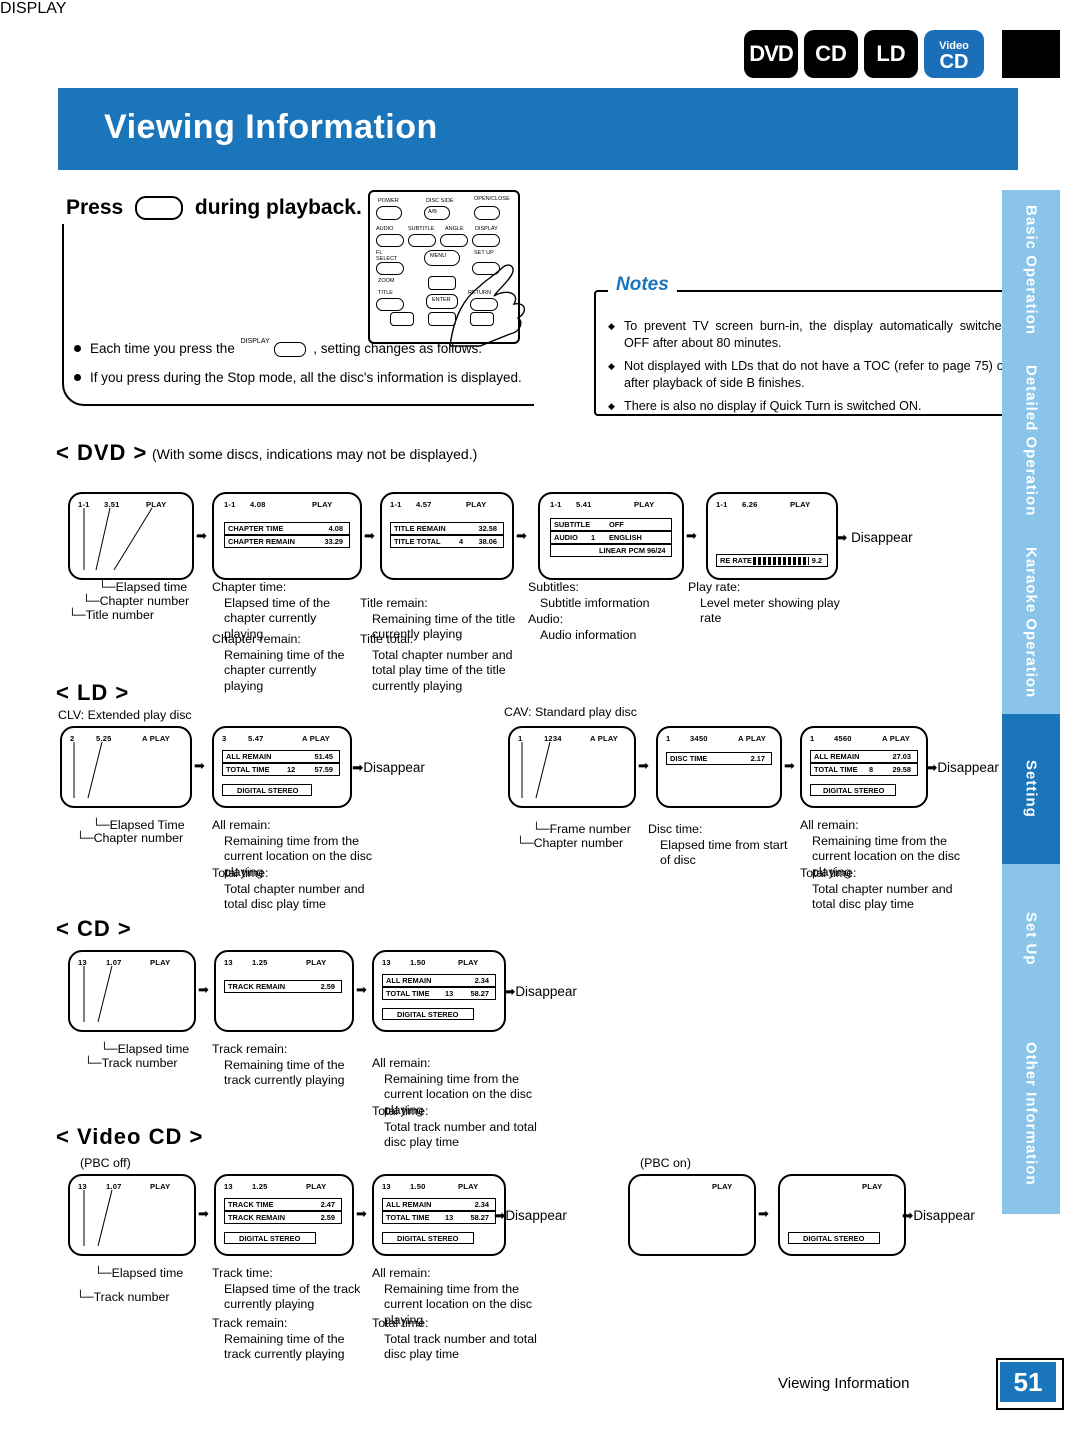 Image resolution: width=1080 pixels, height=1437 pixels. I want to click on video-cd-logo-top: Video, so click(954, 45).